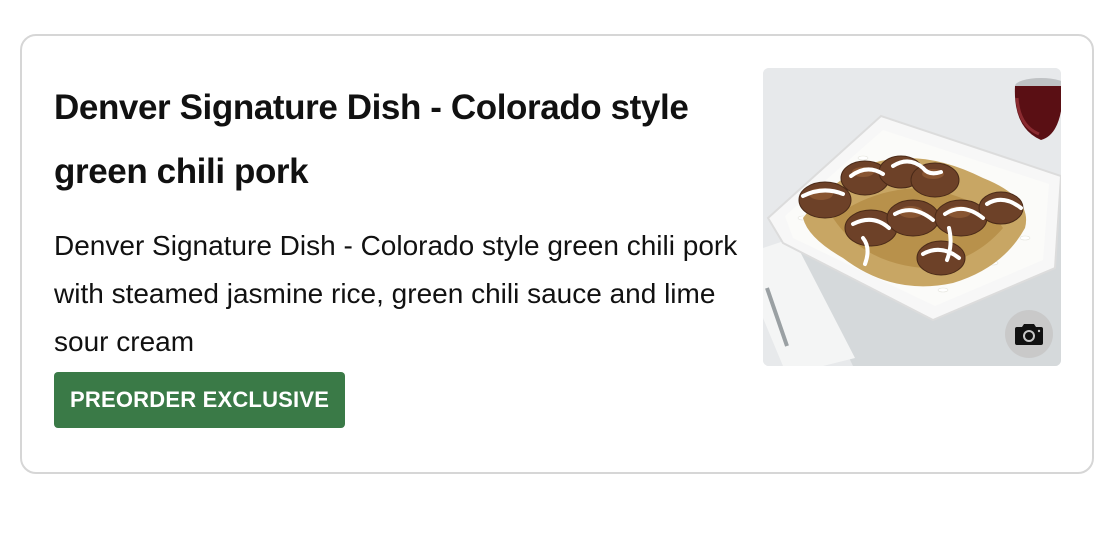 Image resolution: width=1114 pixels, height=542 pixels. I want to click on menu-item-photo, so click(912, 217).